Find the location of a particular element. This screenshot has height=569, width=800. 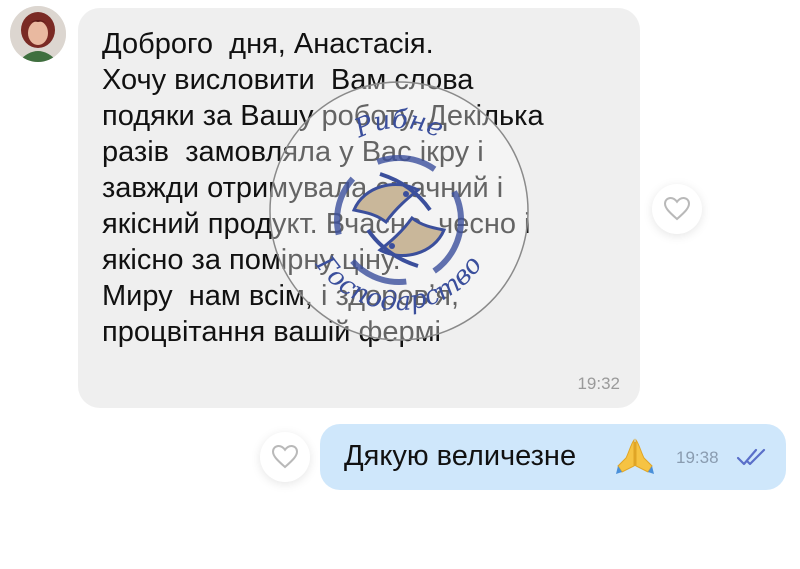

react-heart-button is located at coordinates (677, 209).